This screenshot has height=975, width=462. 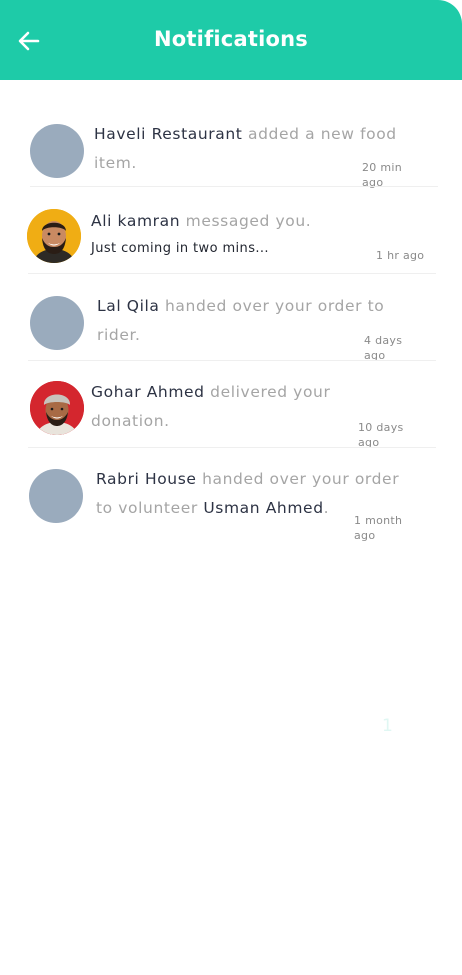 What do you see at coordinates (383, 348) in the screenshot?
I see `notification-time: 4 days ago` at bounding box center [383, 348].